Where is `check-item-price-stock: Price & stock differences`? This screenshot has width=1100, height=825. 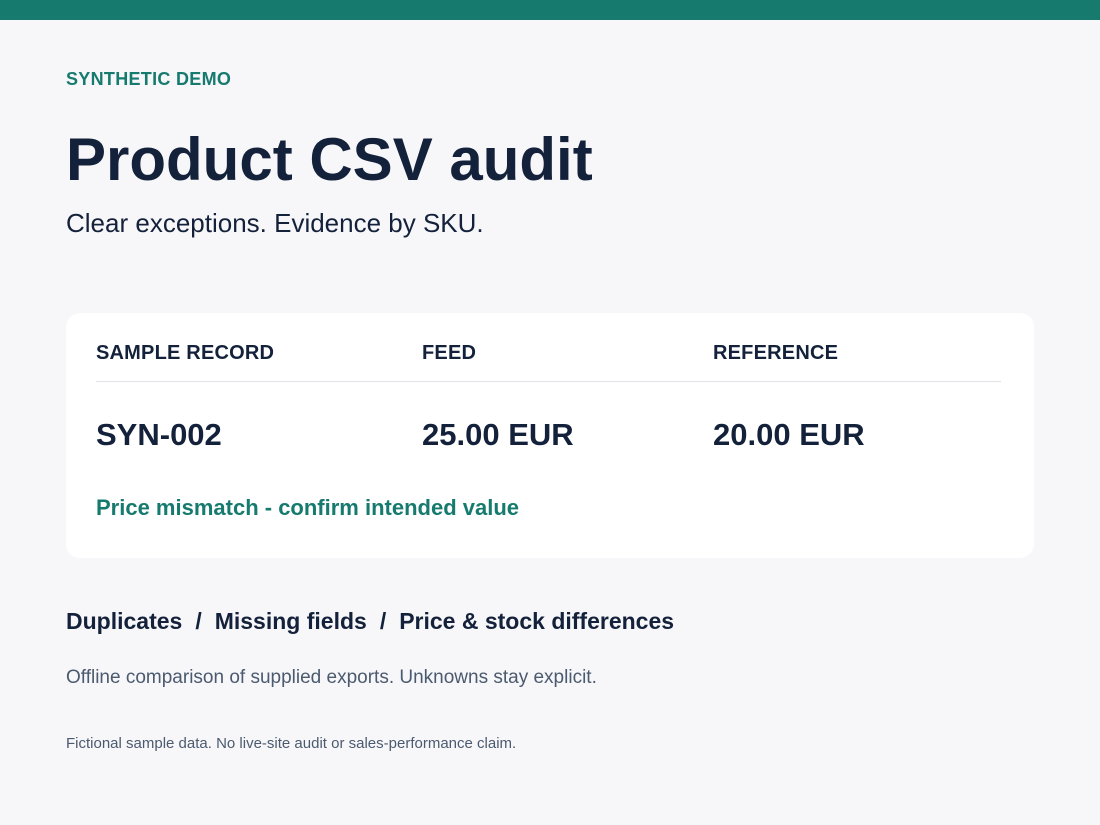
check-item-price-stock: Price & stock differences is located at coordinates (537, 621).